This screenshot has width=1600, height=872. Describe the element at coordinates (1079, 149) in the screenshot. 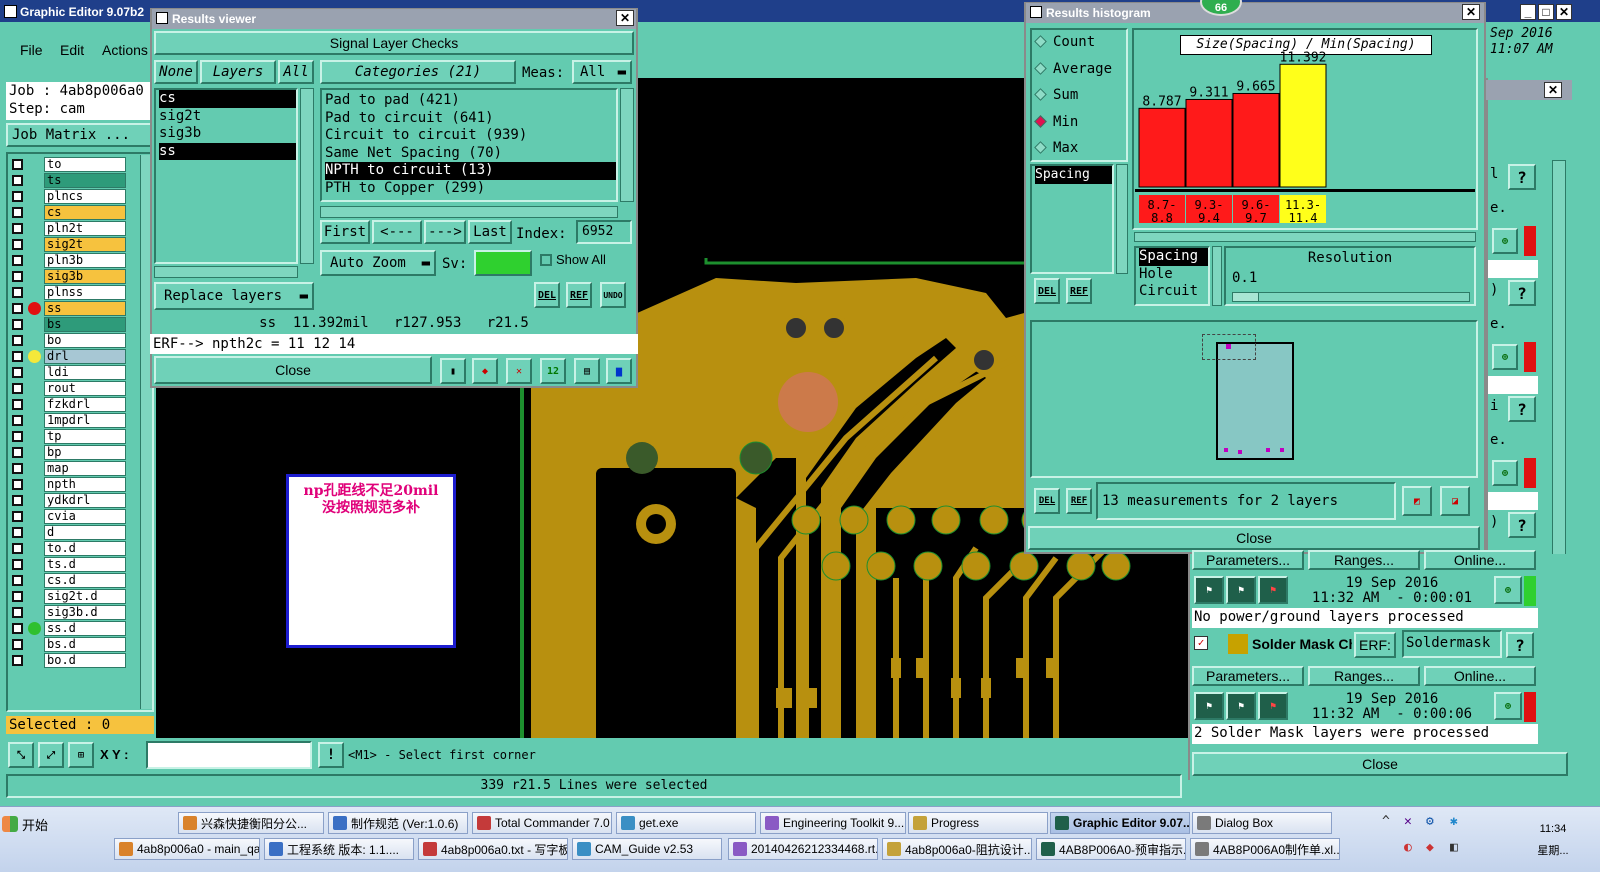

I see `stat-option-max: Max` at that location.